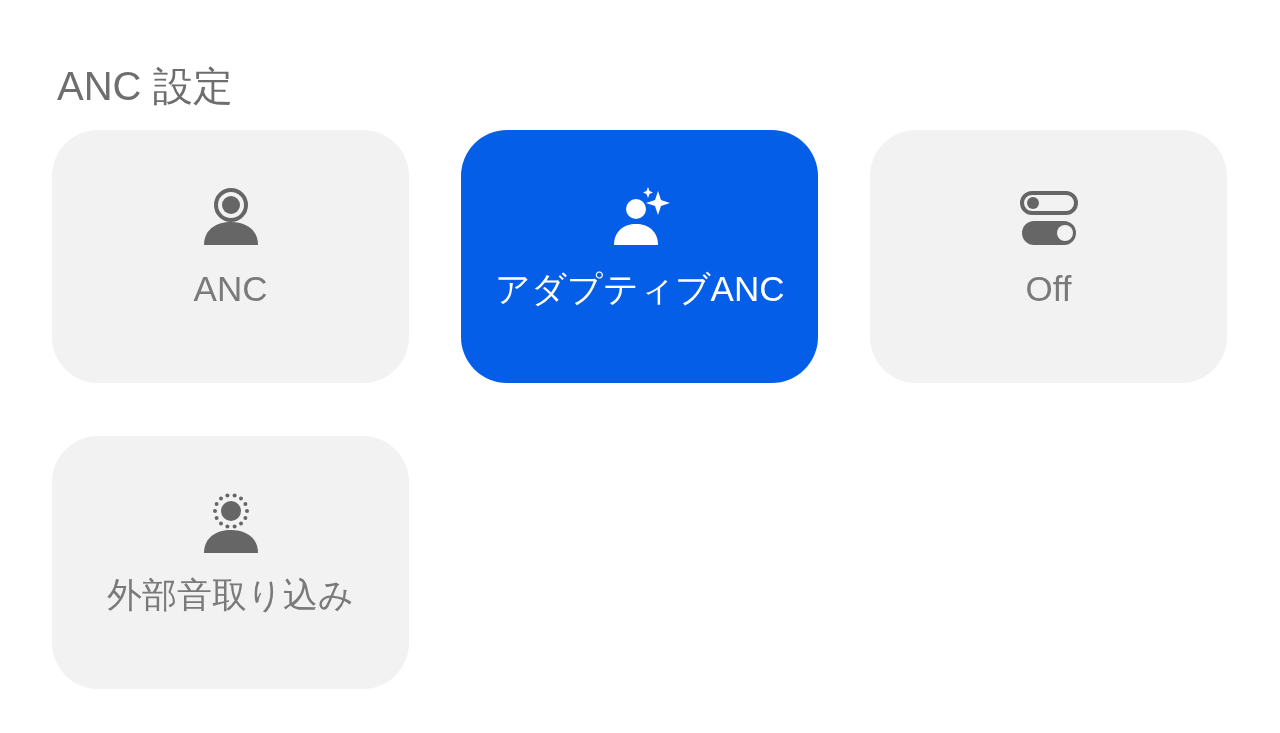 This screenshot has width=1280, height=733. I want to click on section-title: ANC 設定, so click(144, 86).